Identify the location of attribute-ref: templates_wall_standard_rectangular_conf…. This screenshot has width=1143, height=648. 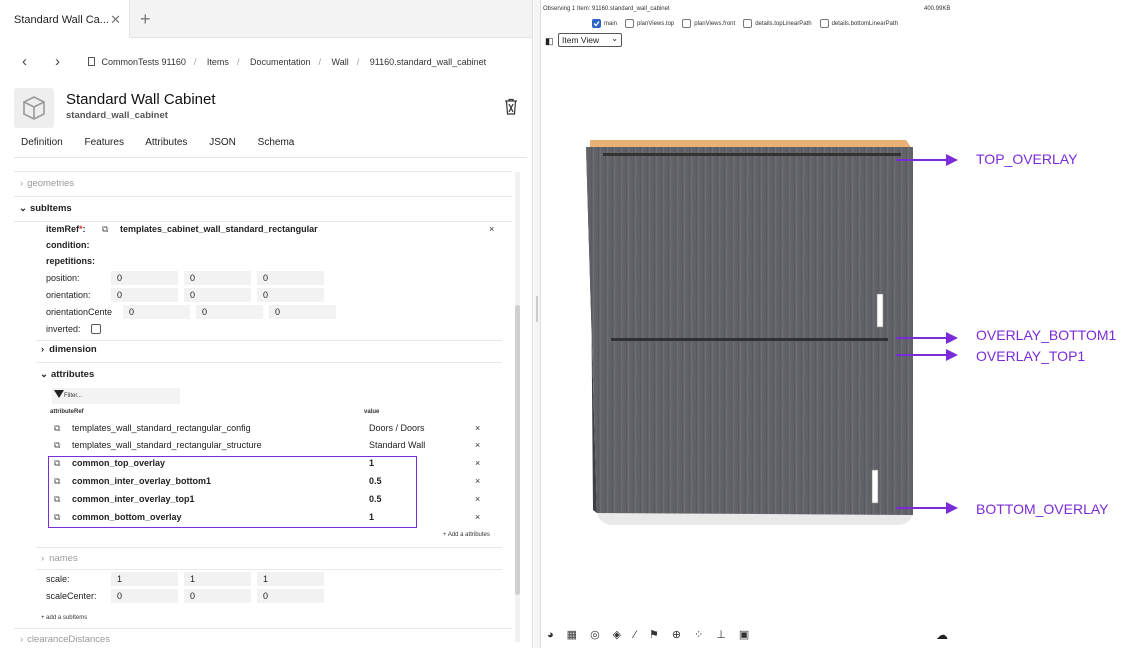
(161, 428).